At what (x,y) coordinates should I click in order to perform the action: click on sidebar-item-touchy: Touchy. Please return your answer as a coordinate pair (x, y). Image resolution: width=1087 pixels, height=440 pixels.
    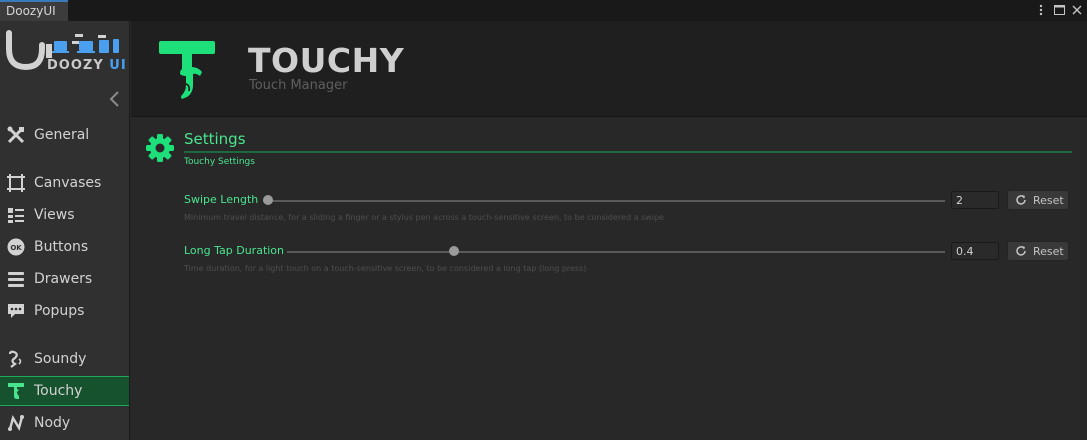
    Looking at the image, I should click on (64, 391).